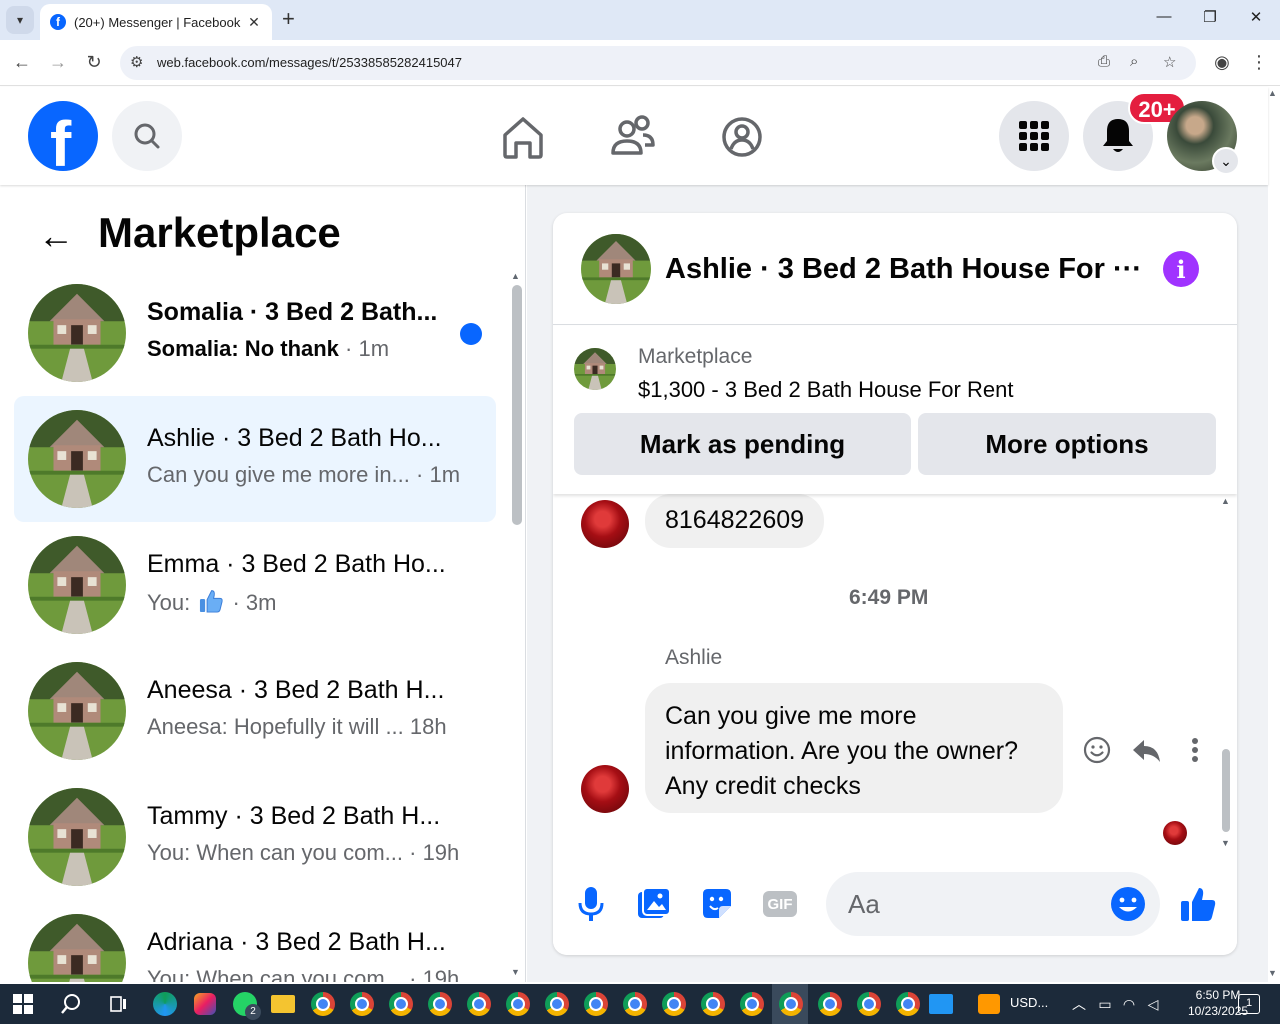  Describe the element at coordinates (1272, 93) in the screenshot. I see `page-scroll-up-arrow-icon: ▲` at that location.